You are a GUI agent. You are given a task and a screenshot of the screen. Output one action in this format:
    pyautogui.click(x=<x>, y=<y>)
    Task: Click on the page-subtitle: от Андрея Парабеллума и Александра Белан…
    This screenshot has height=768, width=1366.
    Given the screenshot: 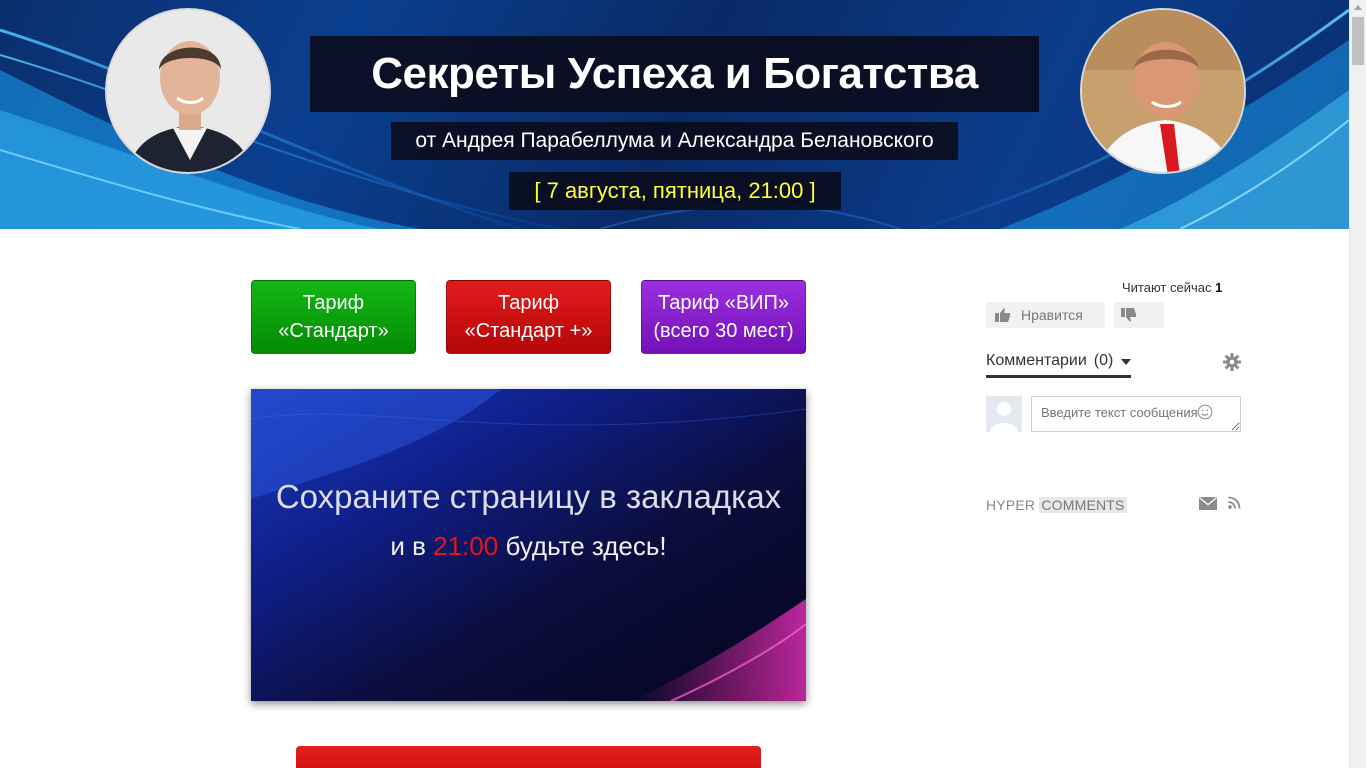 What is the action you would take?
    pyautogui.click(x=674, y=140)
    